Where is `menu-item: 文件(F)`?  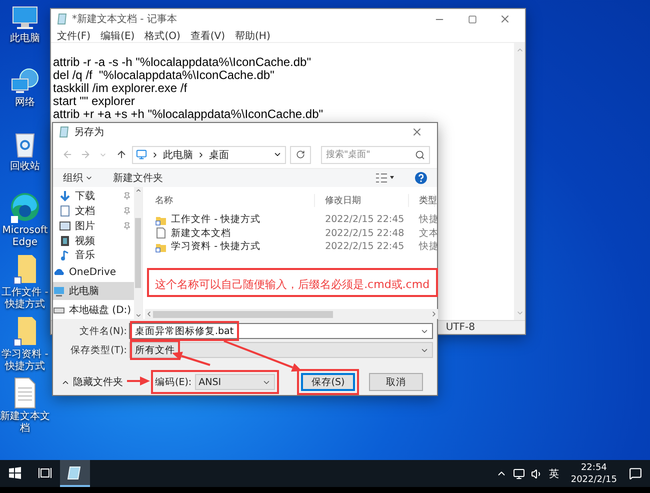 menu-item: 文件(F) is located at coordinates (74, 35).